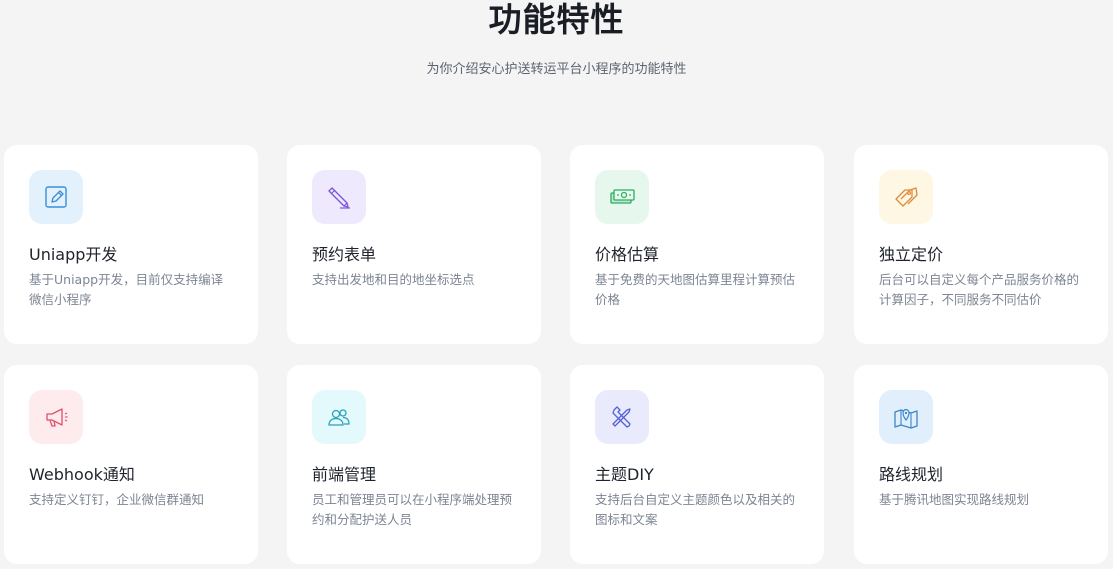  I want to click on tools-icon, so click(621, 417).